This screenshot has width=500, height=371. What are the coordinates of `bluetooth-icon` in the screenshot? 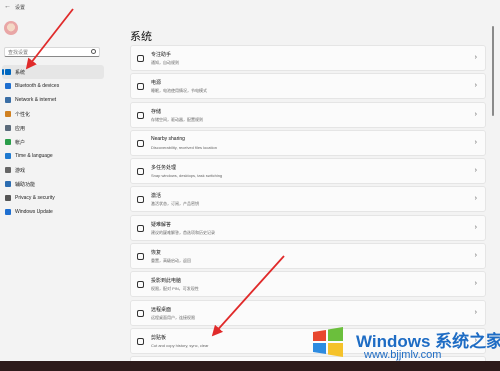 It's located at (8, 86).